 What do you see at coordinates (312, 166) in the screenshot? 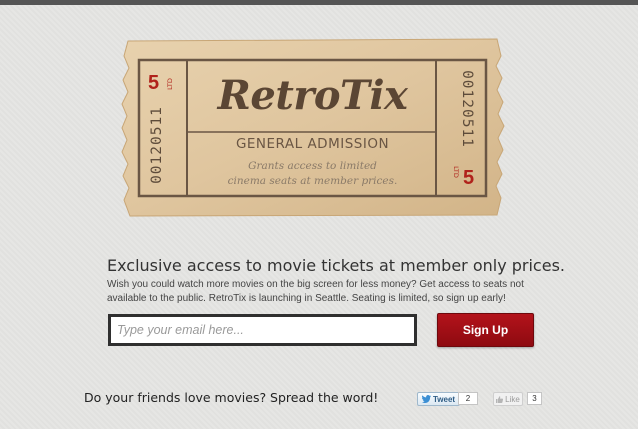
I see `ticket-grants-line1: Grants access to limited` at bounding box center [312, 166].